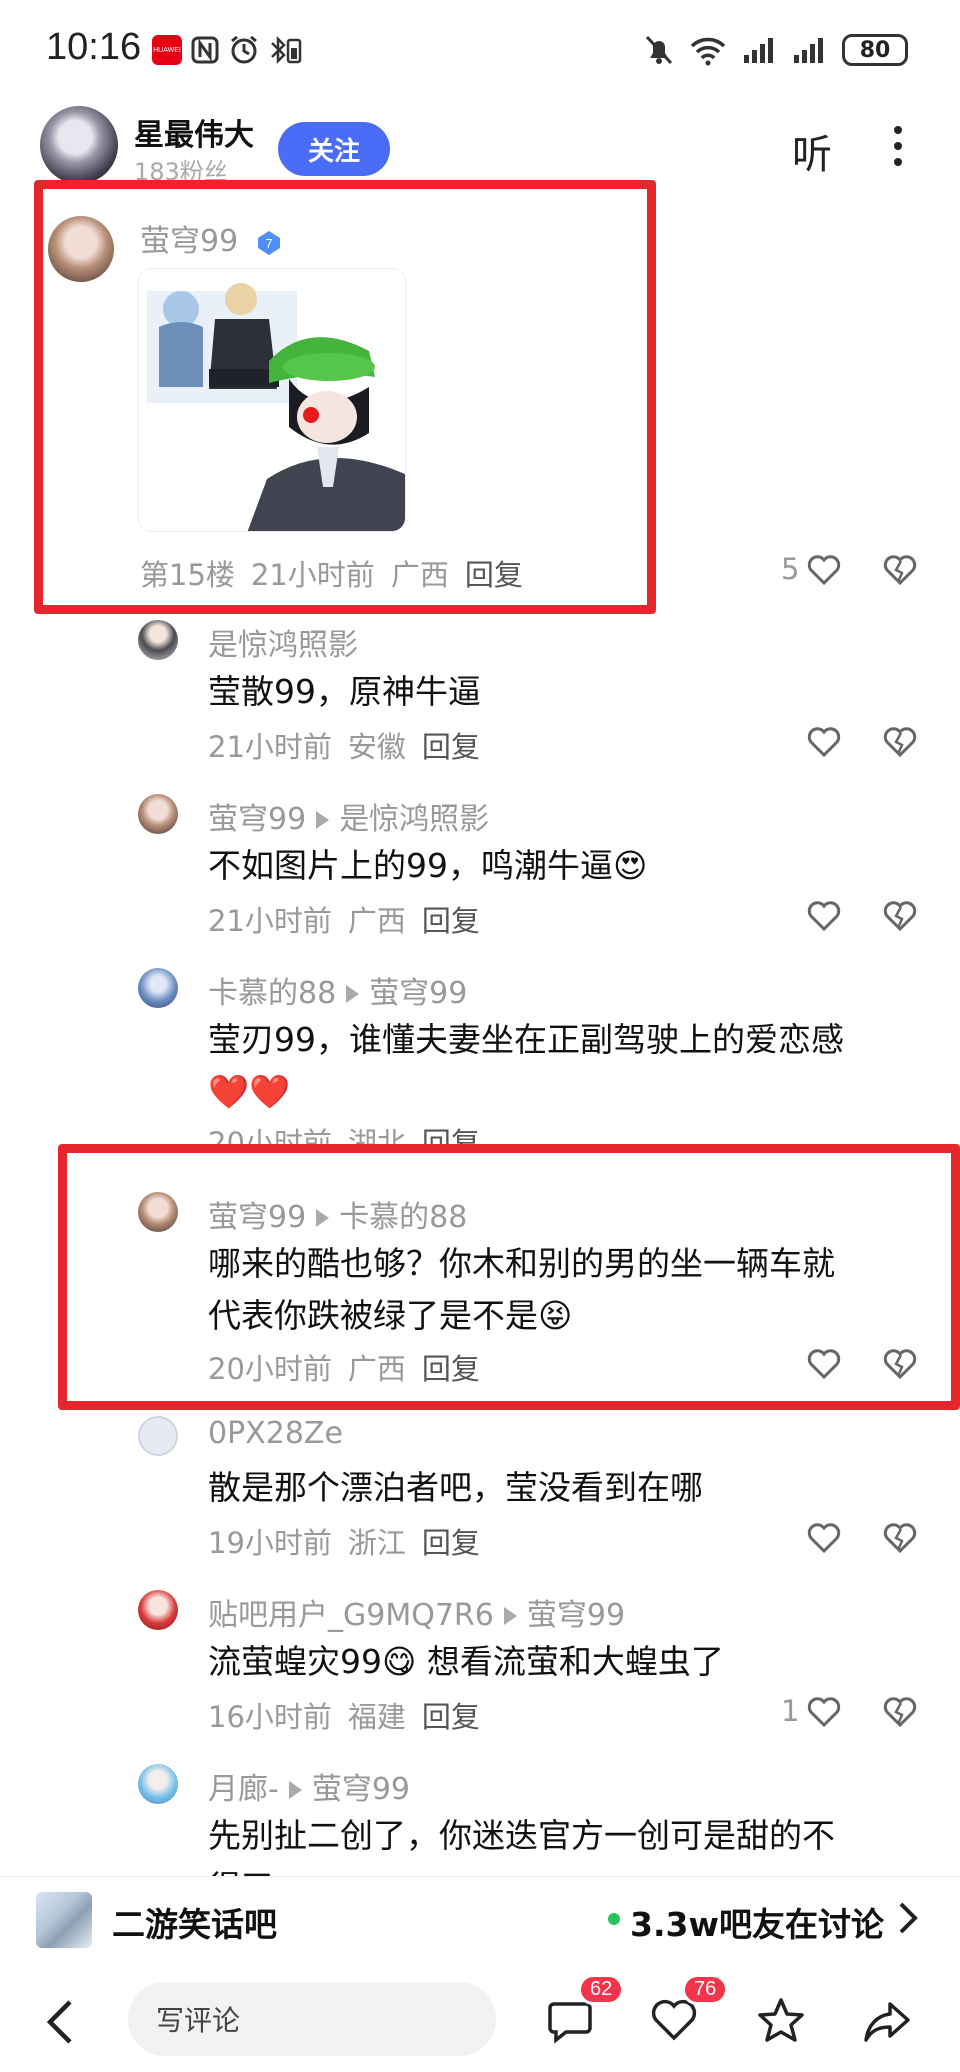 The image size is (960, 2072). I want to click on forum-name: 二游笑话吧, so click(194, 1922).